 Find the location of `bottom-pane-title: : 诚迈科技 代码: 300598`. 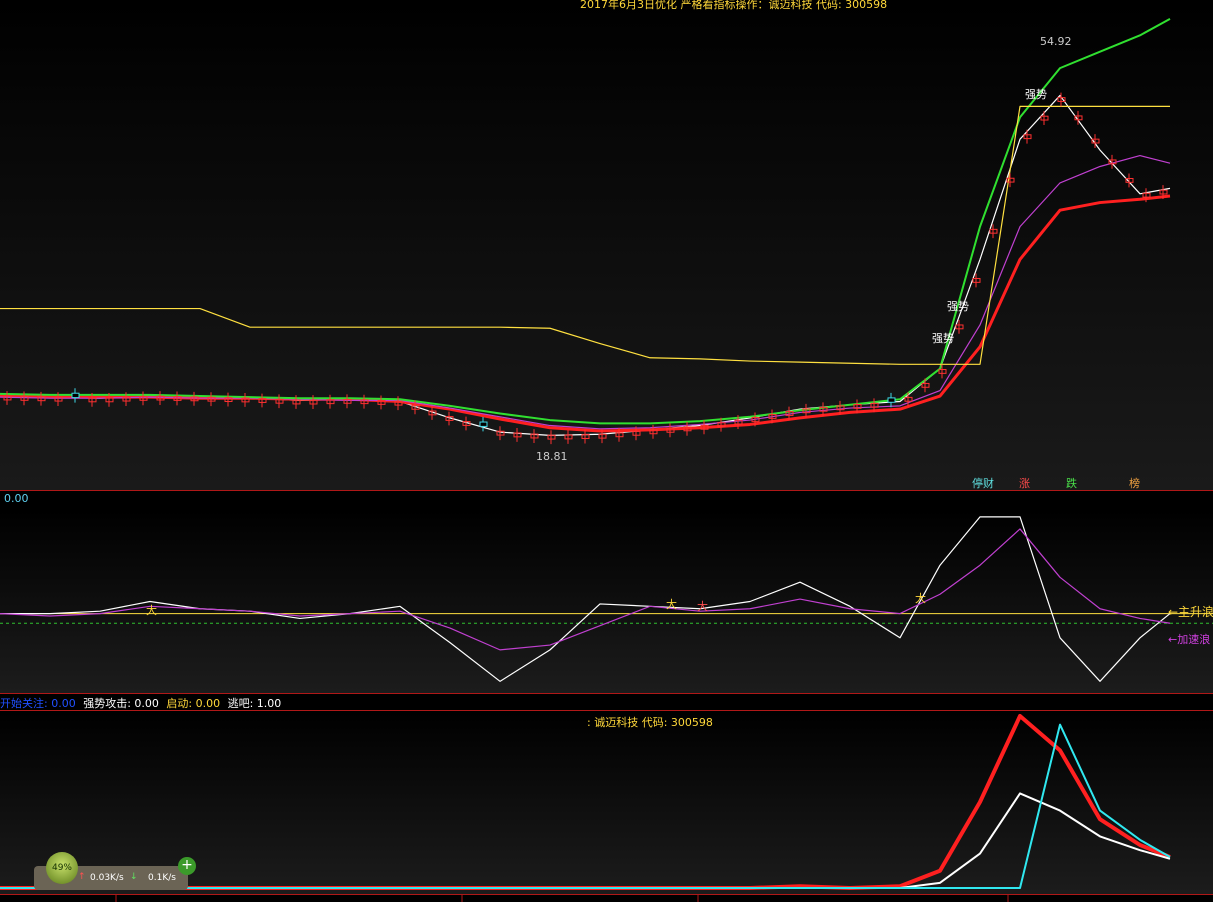

bottom-pane-title: : 诚迈科技 代码: 300598 is located at coordinates (650, 722).